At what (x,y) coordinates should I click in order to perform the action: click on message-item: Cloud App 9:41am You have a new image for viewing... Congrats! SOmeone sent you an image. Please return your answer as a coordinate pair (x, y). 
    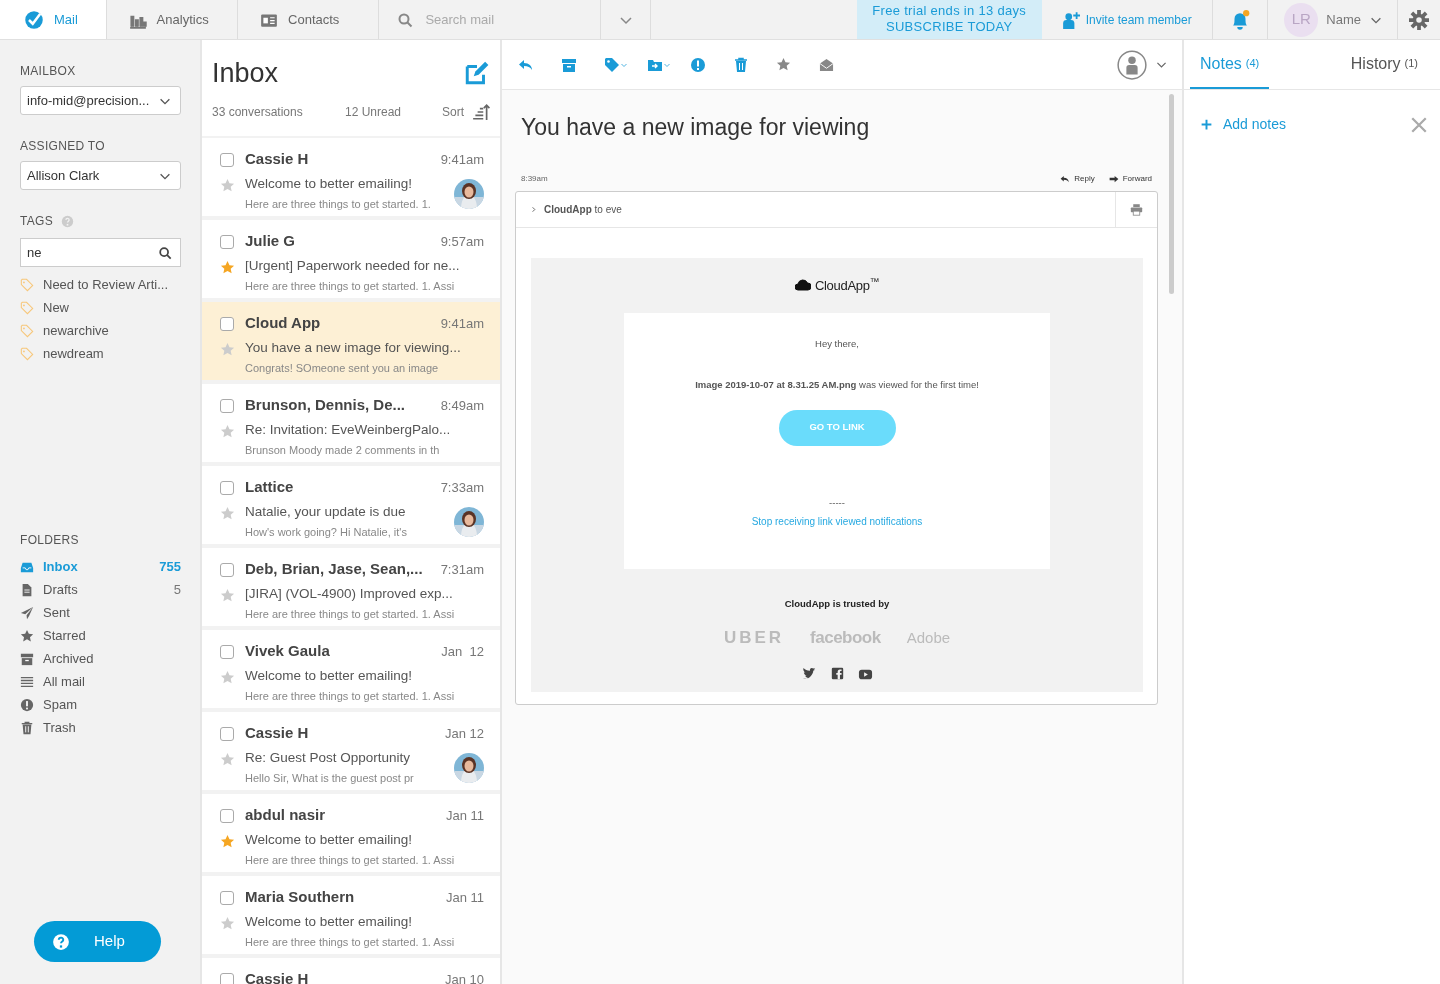
    Looking at the image, I should click on (351, 341).